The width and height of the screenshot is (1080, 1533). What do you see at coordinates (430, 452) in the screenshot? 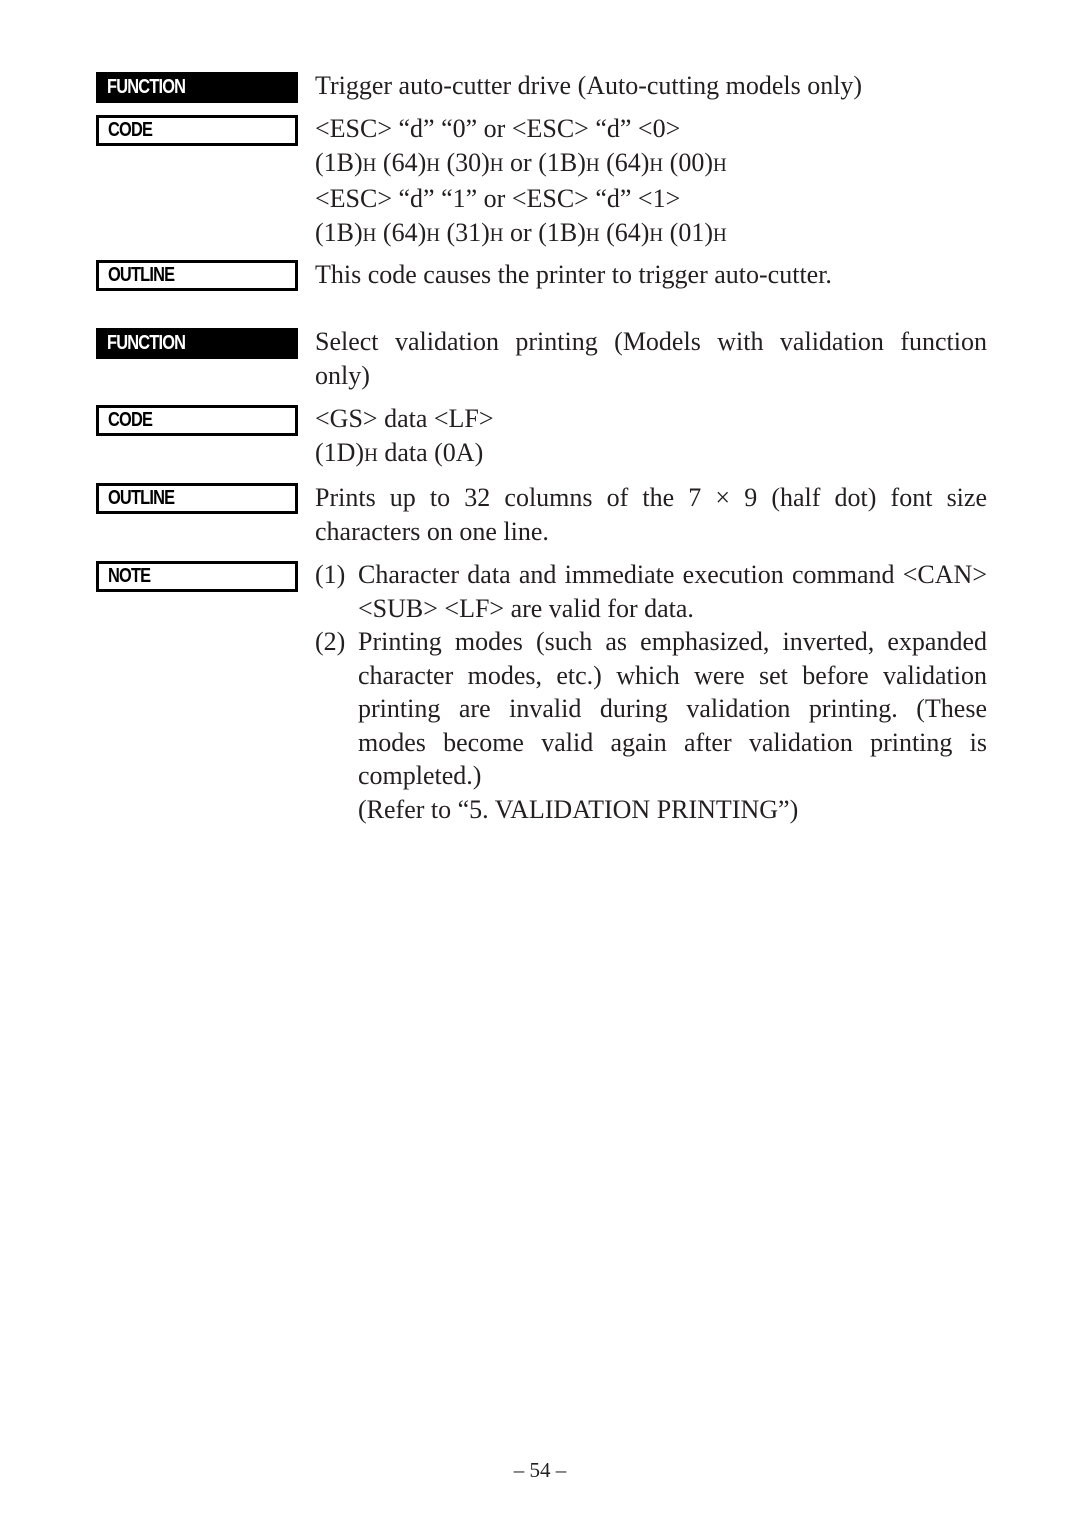
I see `code-text: data (0A)` at bounding box center [430, 452].